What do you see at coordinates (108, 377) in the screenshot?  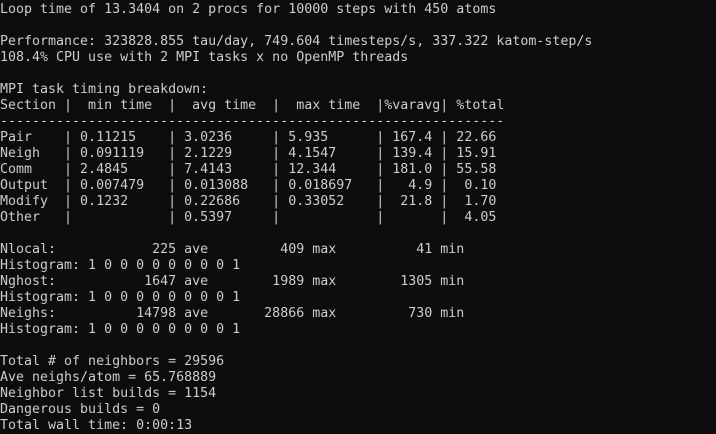 I see `terminal-line: Ave neighs/atom = 65.768889` at bounding box center [108, 377].